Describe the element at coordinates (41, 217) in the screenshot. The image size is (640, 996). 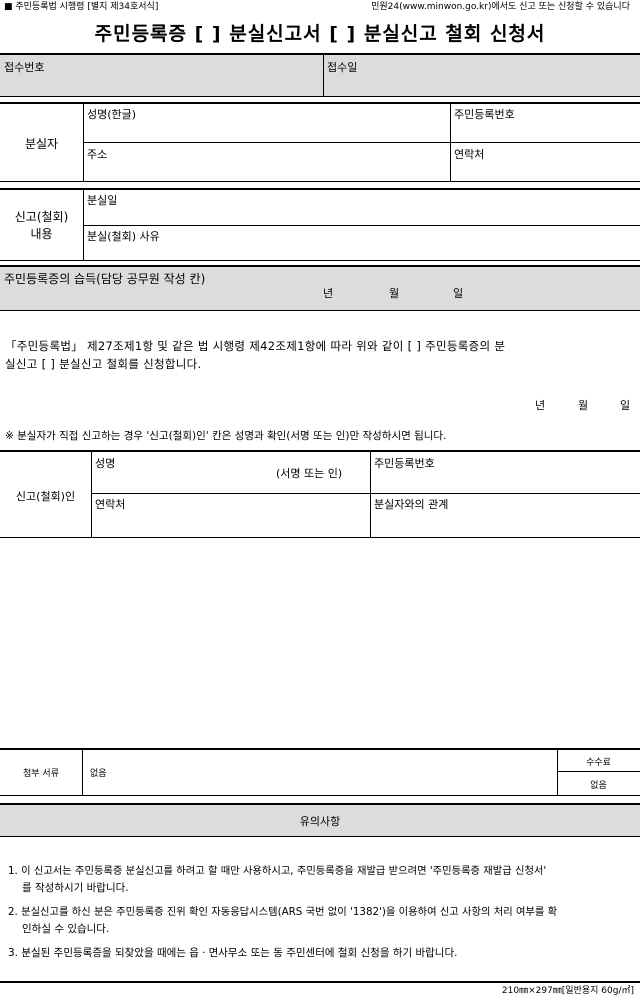
I see `report-section-label-1: 신고(철회)` at that location.